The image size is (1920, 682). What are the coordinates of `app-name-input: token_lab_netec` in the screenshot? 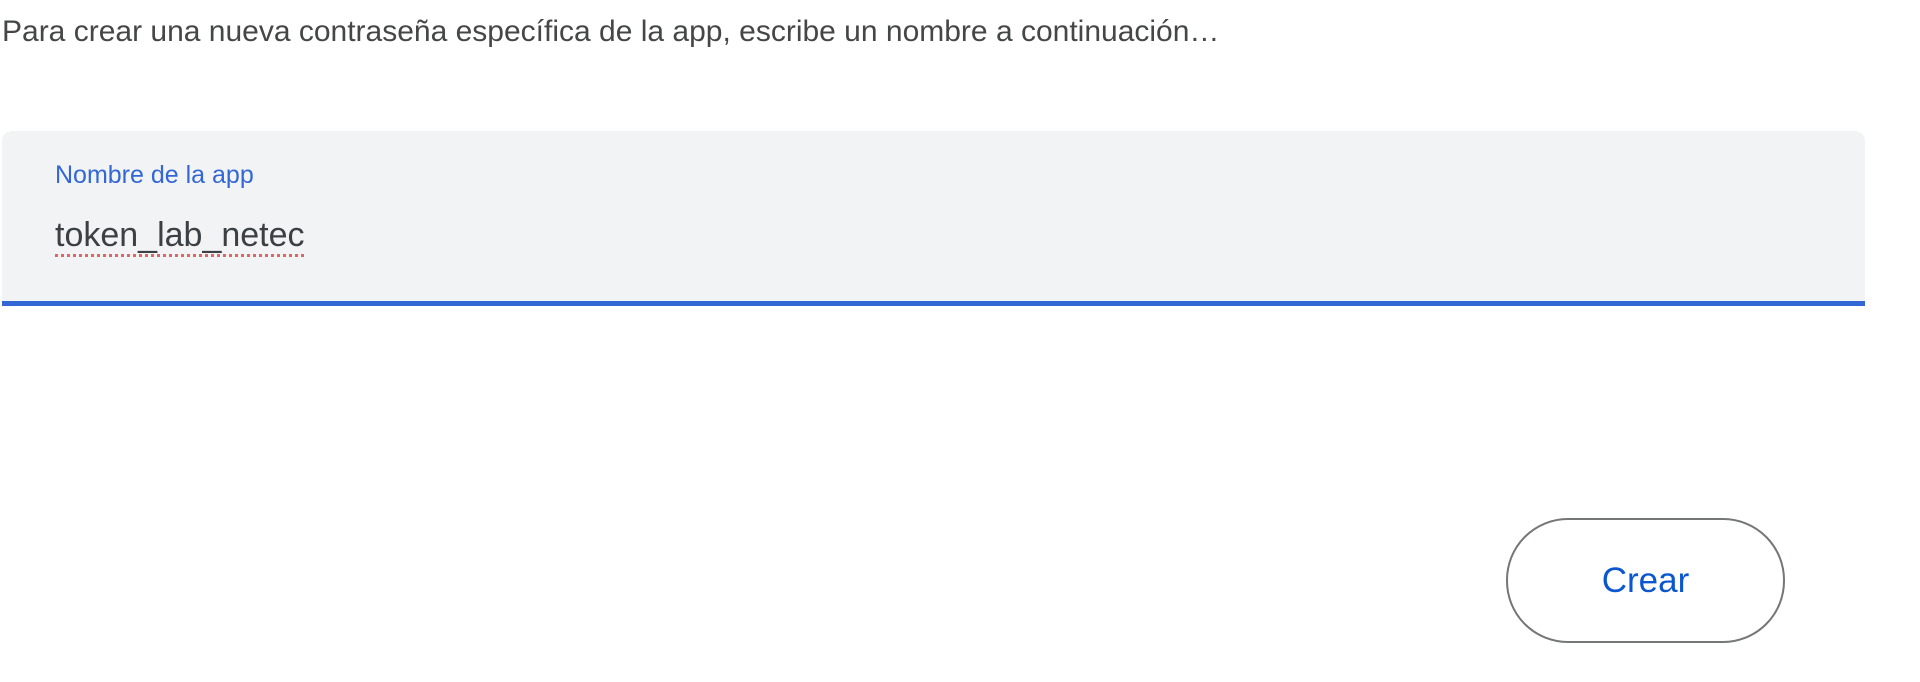 It's located at (180, 235).